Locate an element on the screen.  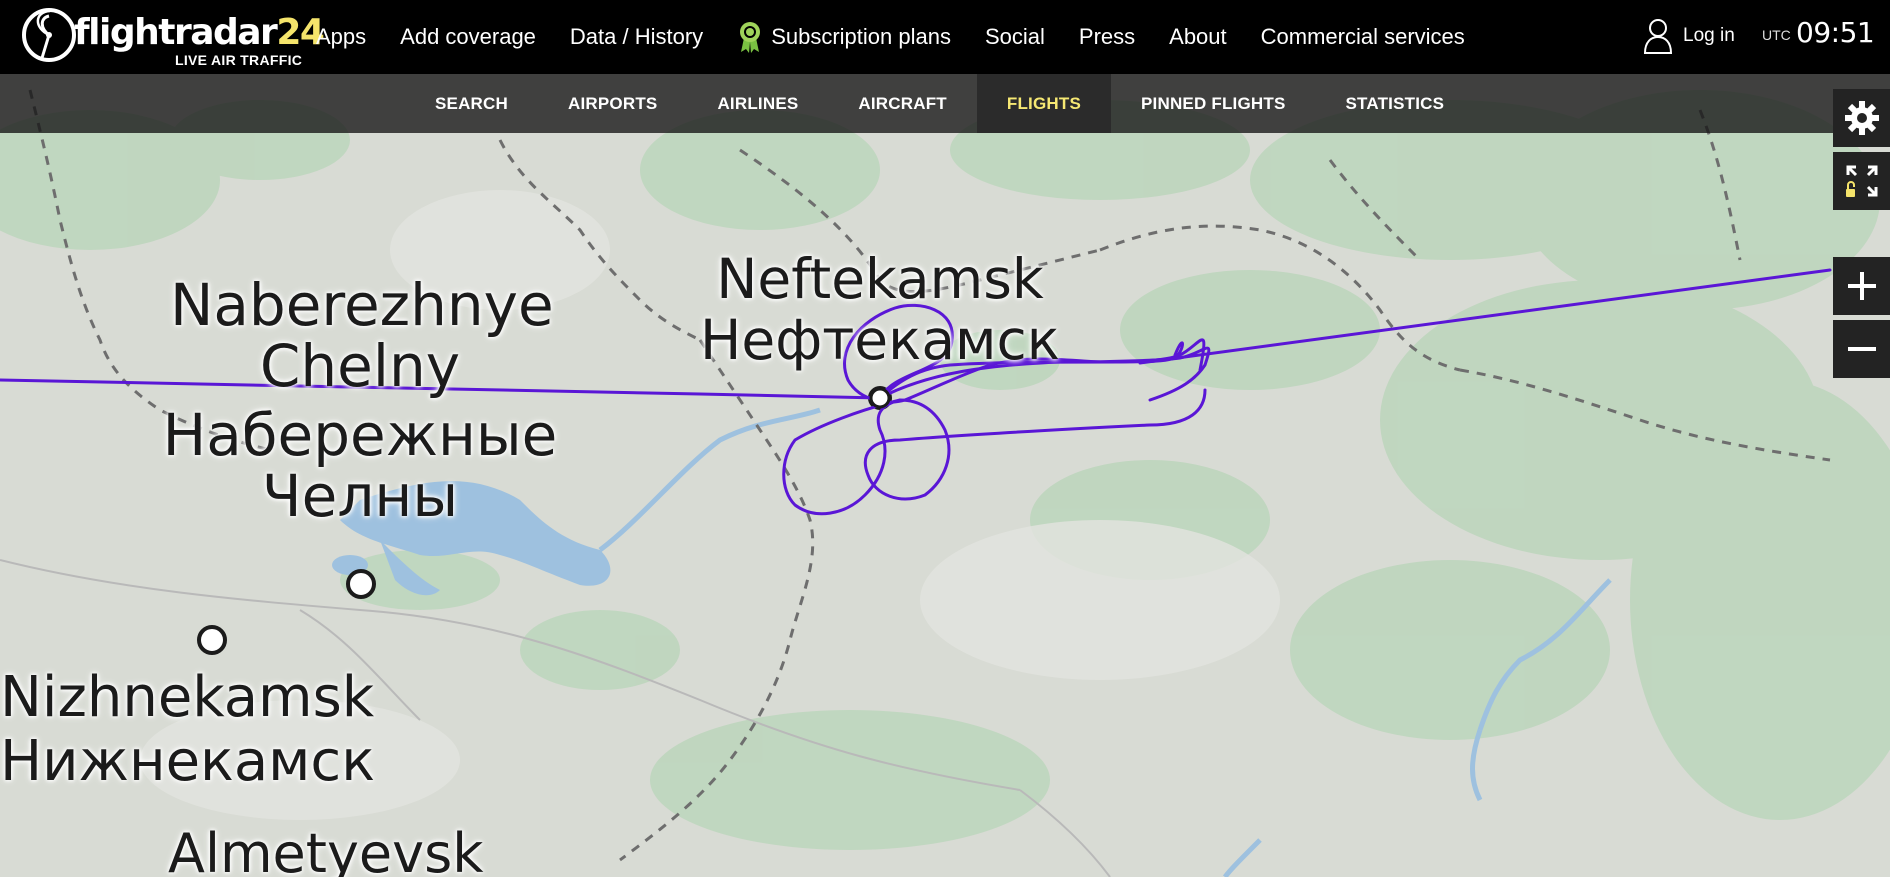
tab-flights: FLIGHTS is located at coordinates (1044, 103).